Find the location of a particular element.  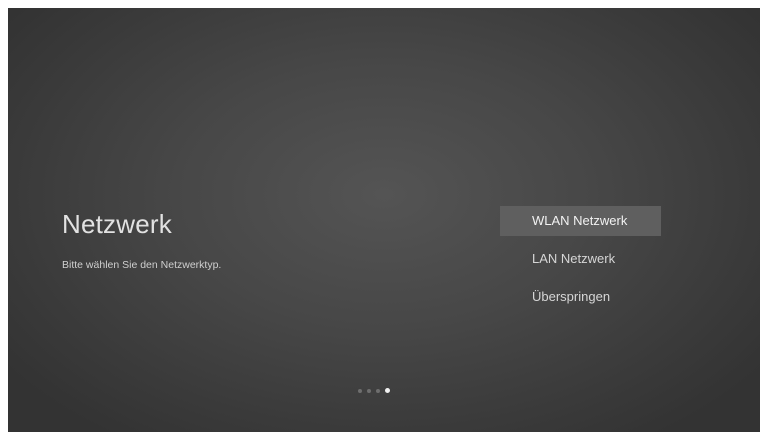

step-dot-4-active is located at coordinates (387, 390).